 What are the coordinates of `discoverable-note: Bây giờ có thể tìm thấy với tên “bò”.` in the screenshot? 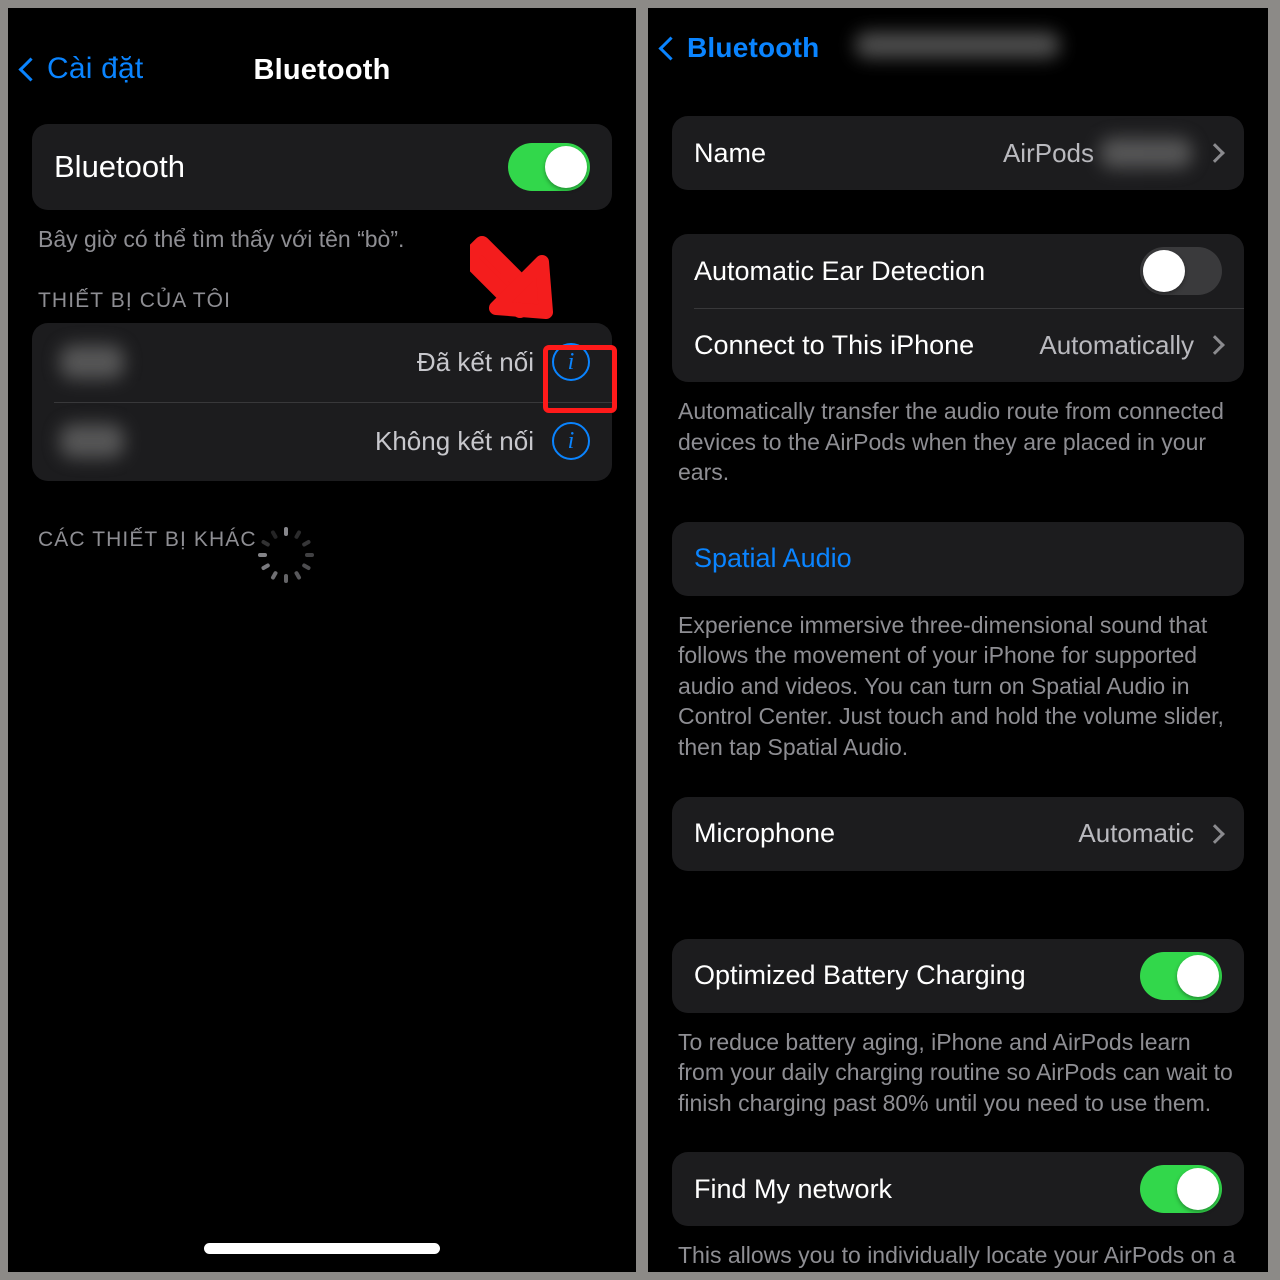 It's located at (221, 239).